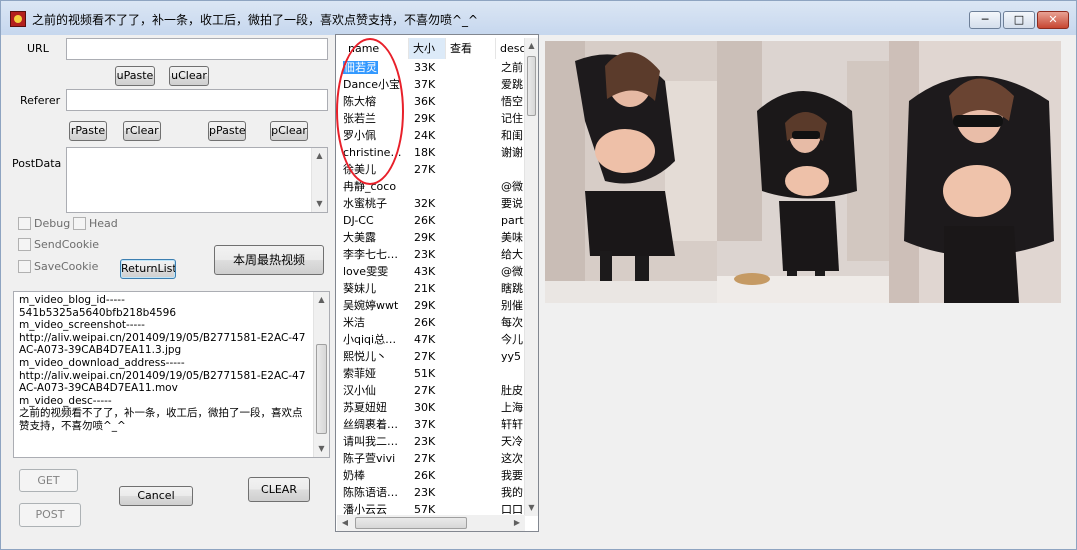  I want to click on returnlist-button: ReturnList, so click(148, 269).